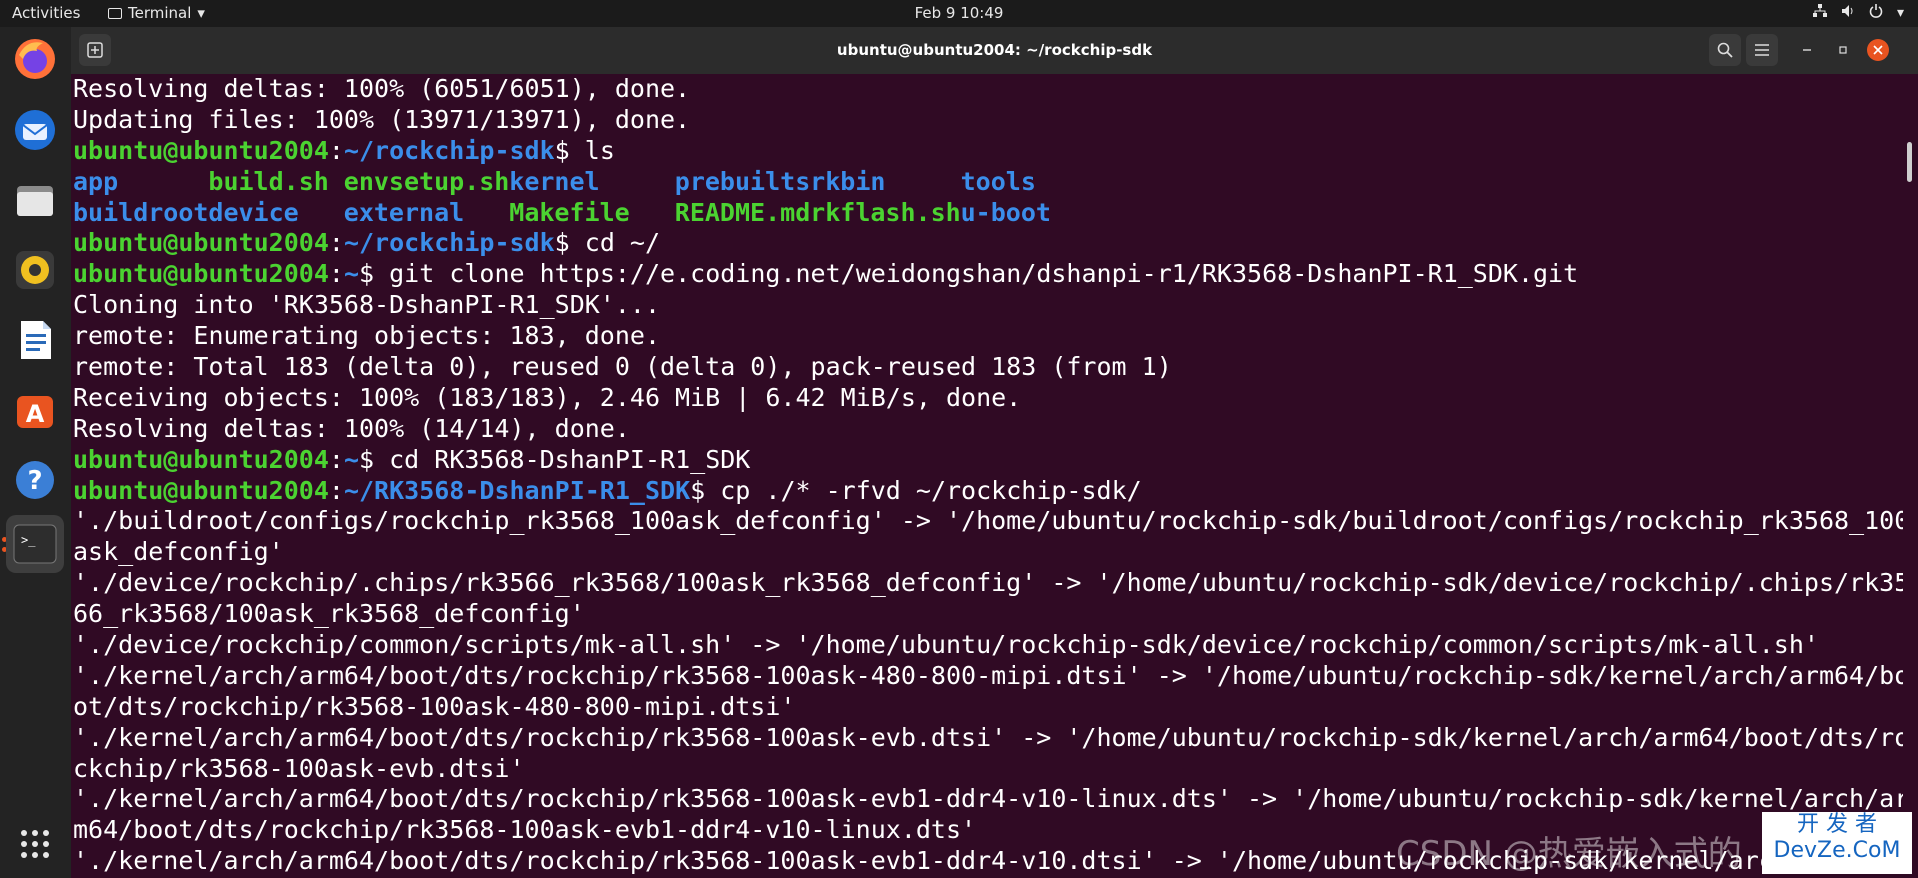 The height and width of the screenshot is (878, 1918). I want to click on ls-directory-entry: device, so click(253, 212).